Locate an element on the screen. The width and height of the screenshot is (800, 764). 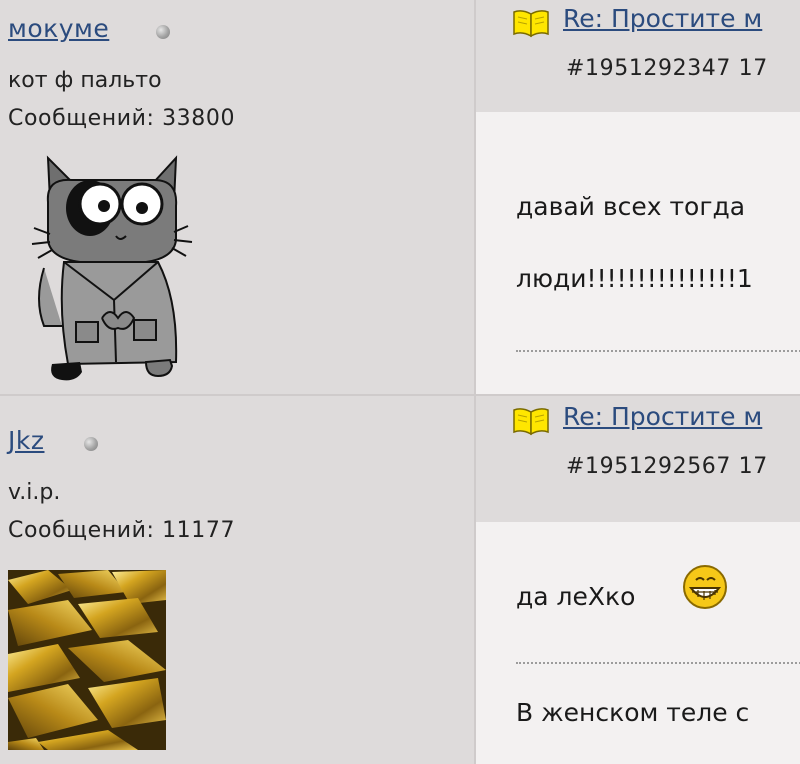
post-text-line: да леХко is located at coordinates (576, 596).